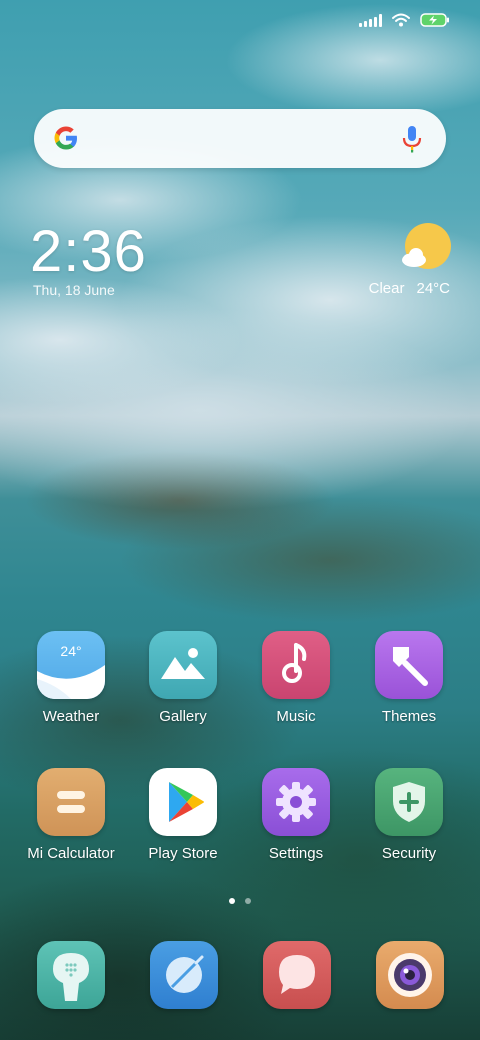  What do you see at coordinates (248, 901) in the screenshot?
I see `page-dot` at bounding box center [248, 901].